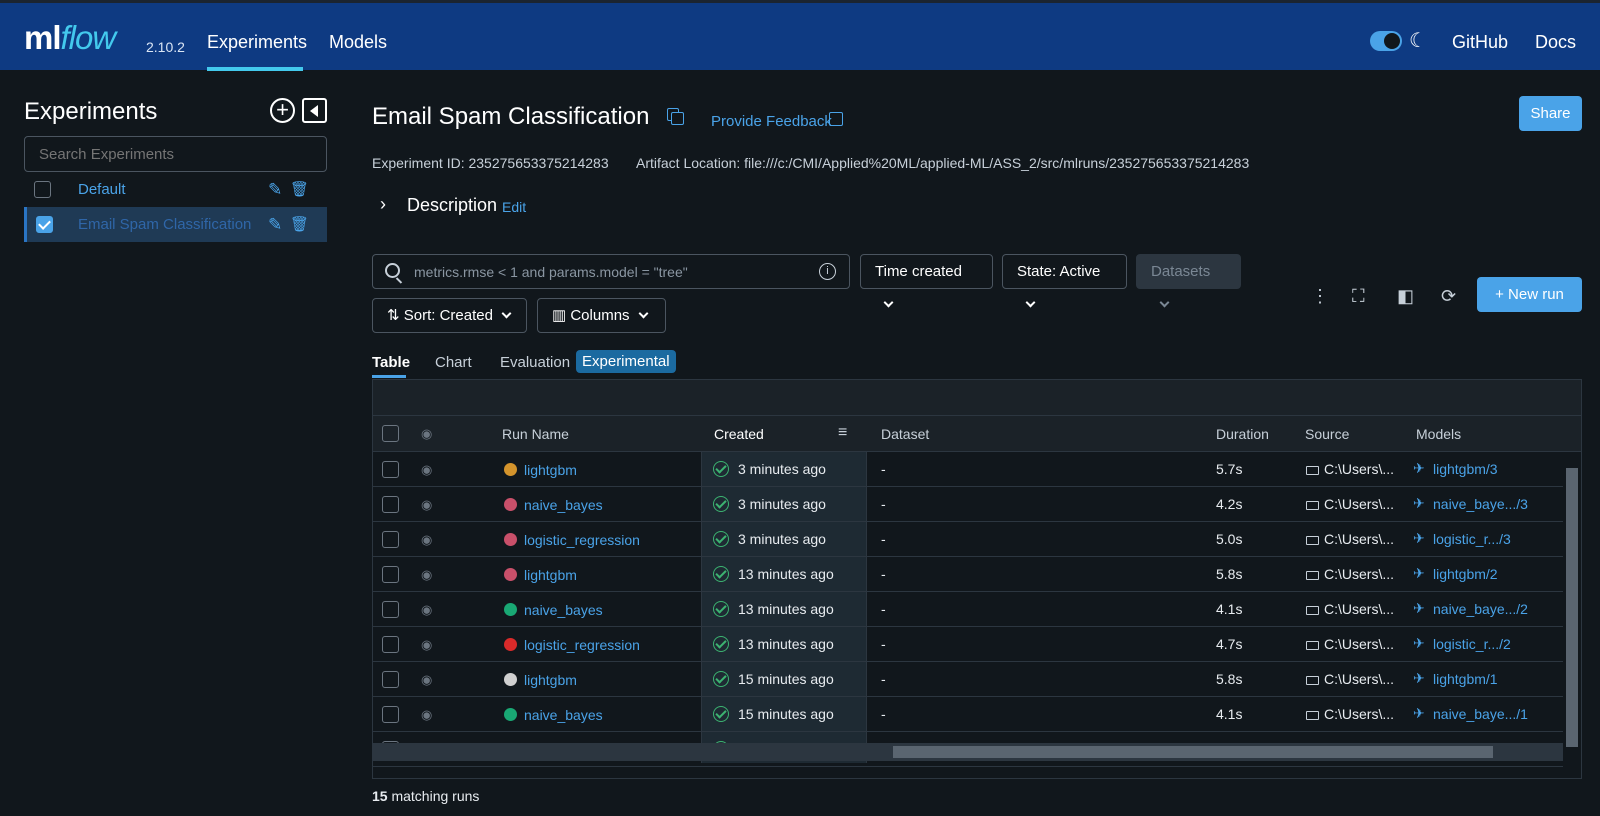  Describe the element at coordinates (1448, 296) in the screenshot. I see `refresh-icon: ⟳` at that location.